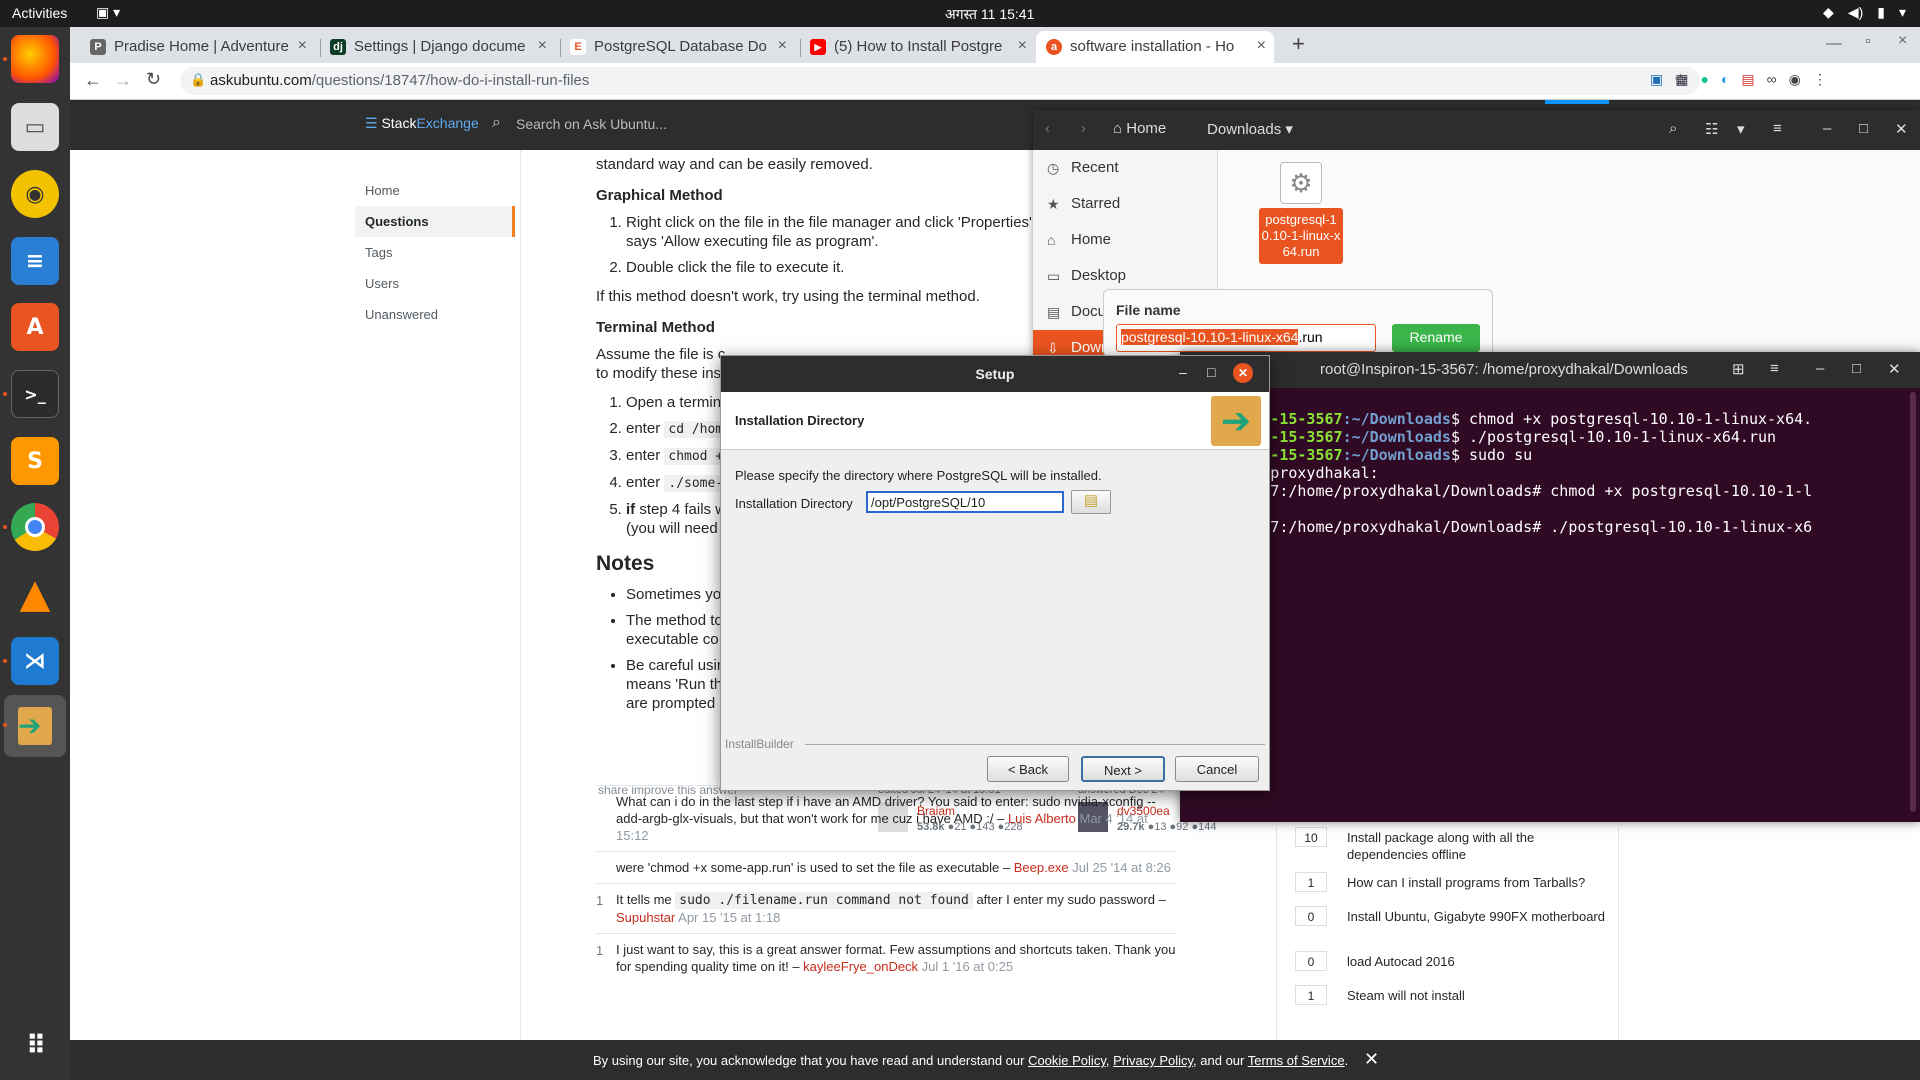  What do you see at coordinates (1250, 129) in the screenshot?
I see `path-downloads: Downloads ▾` at bounding box center [1250, 129].